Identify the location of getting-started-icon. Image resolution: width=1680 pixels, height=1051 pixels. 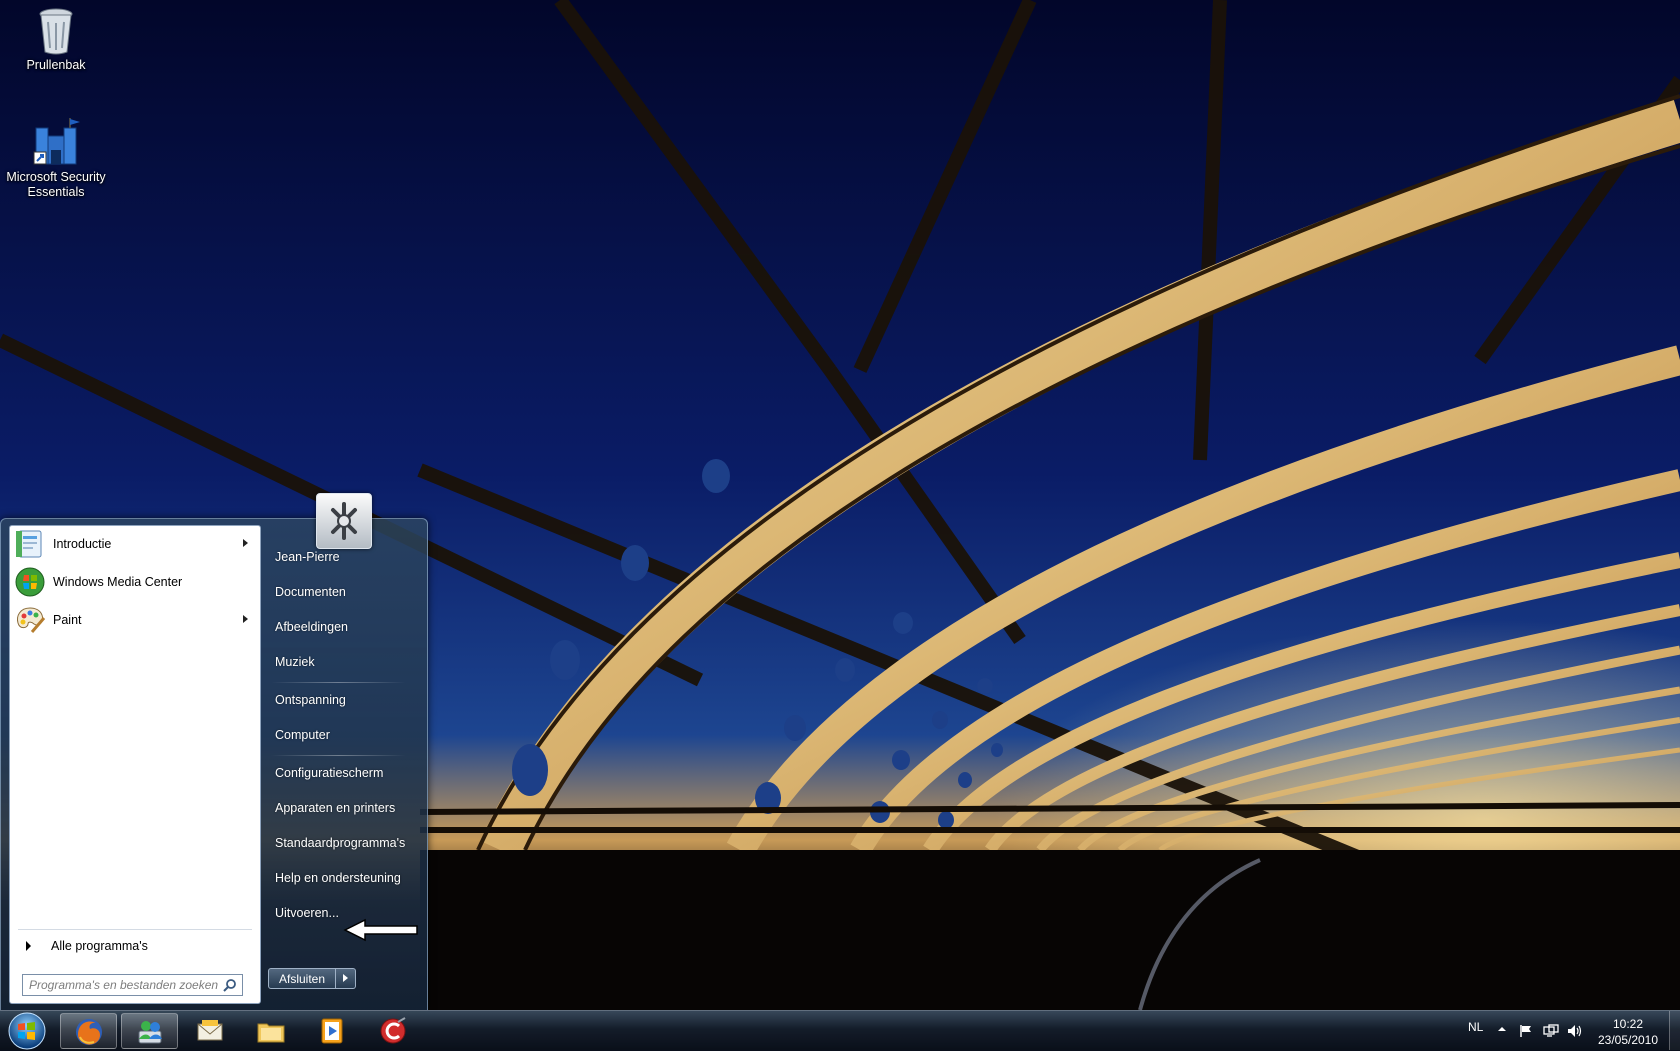
(29, 544).